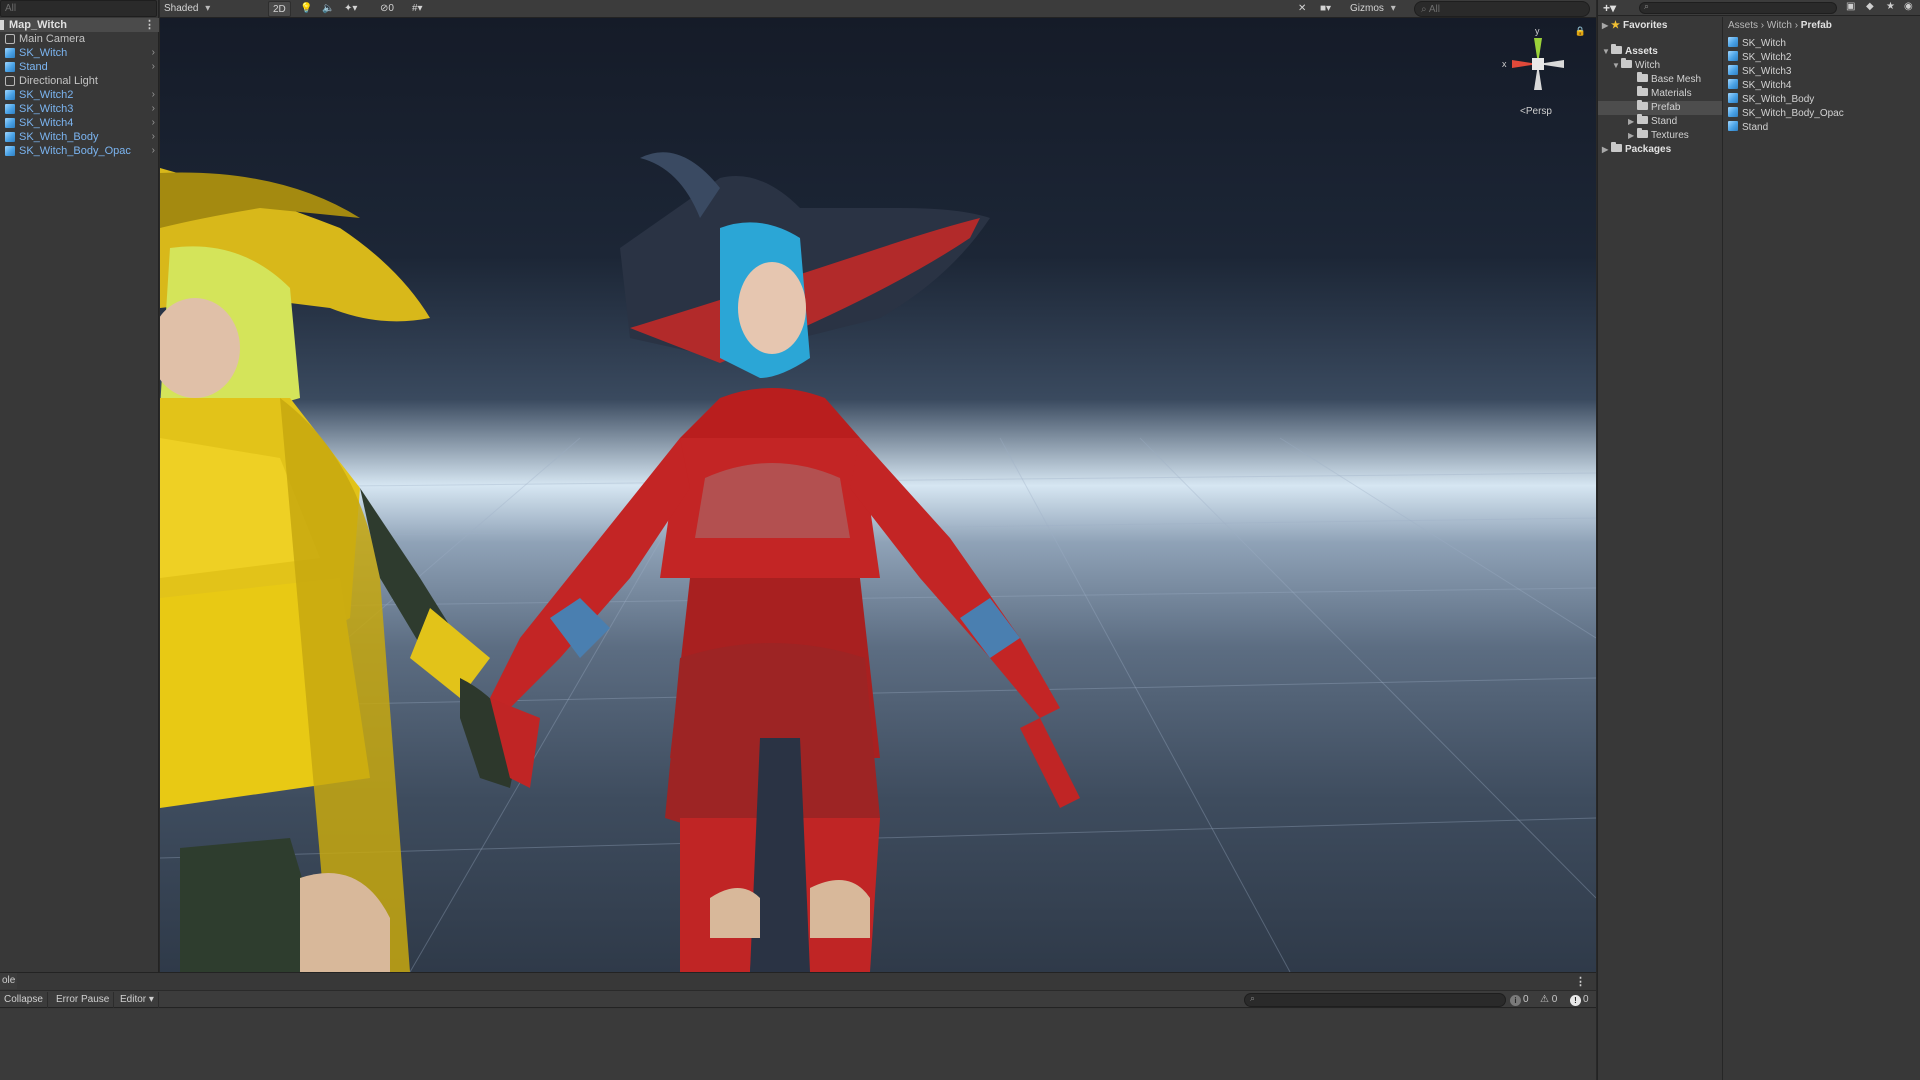 The width and height of the screenshot is (1920, 1080). I want to click on tree-item-favorites: ▶ ★ Favorites, so click(1634, 26).